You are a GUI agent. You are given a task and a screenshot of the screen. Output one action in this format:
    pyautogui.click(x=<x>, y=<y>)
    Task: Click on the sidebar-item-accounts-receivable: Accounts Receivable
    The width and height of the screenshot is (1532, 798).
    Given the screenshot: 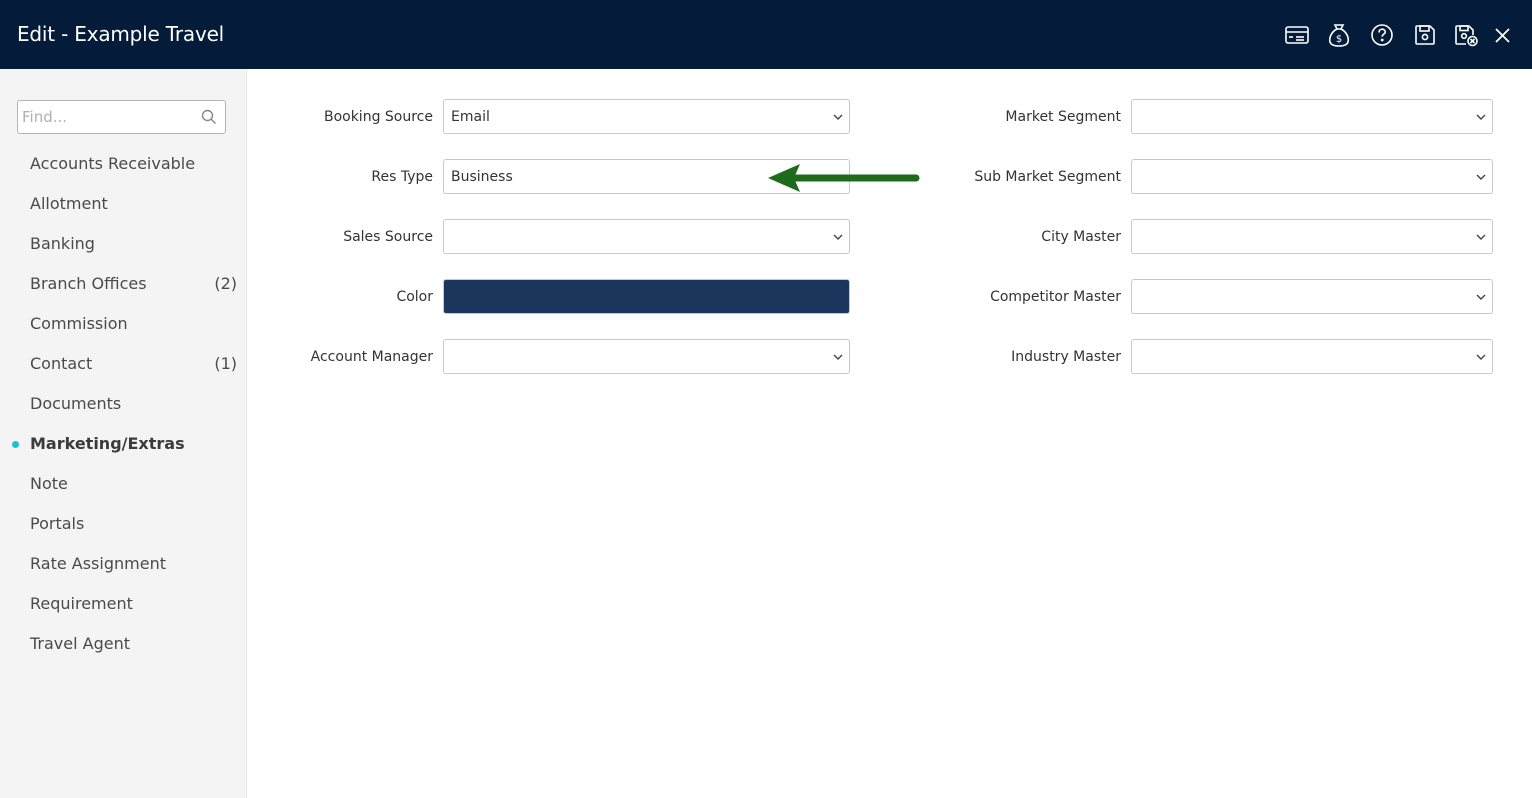 What is the action you would take?
    pyautogui.click(x=123, y=164)
    